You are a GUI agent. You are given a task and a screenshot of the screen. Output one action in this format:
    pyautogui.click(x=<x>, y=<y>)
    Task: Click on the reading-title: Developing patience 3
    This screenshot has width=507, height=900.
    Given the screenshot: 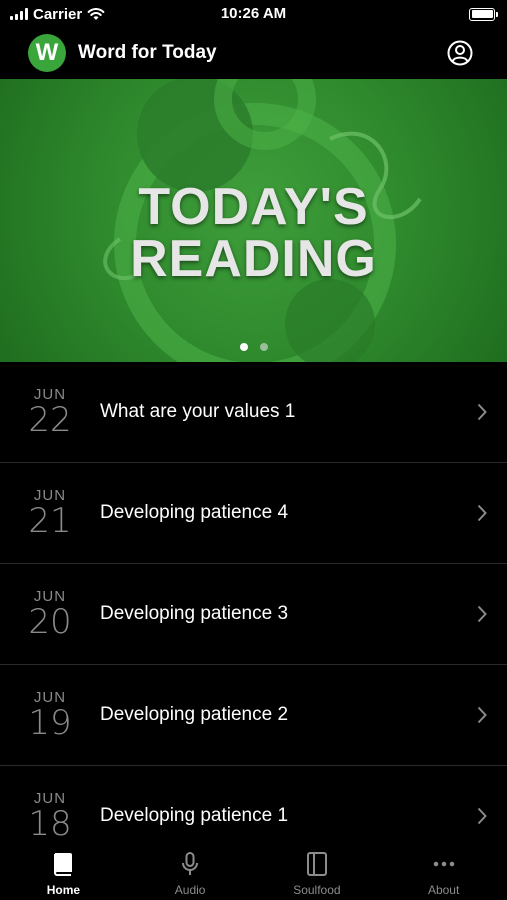 What is the action you would take?
    pyautogui.click(x=194, y=613)
    